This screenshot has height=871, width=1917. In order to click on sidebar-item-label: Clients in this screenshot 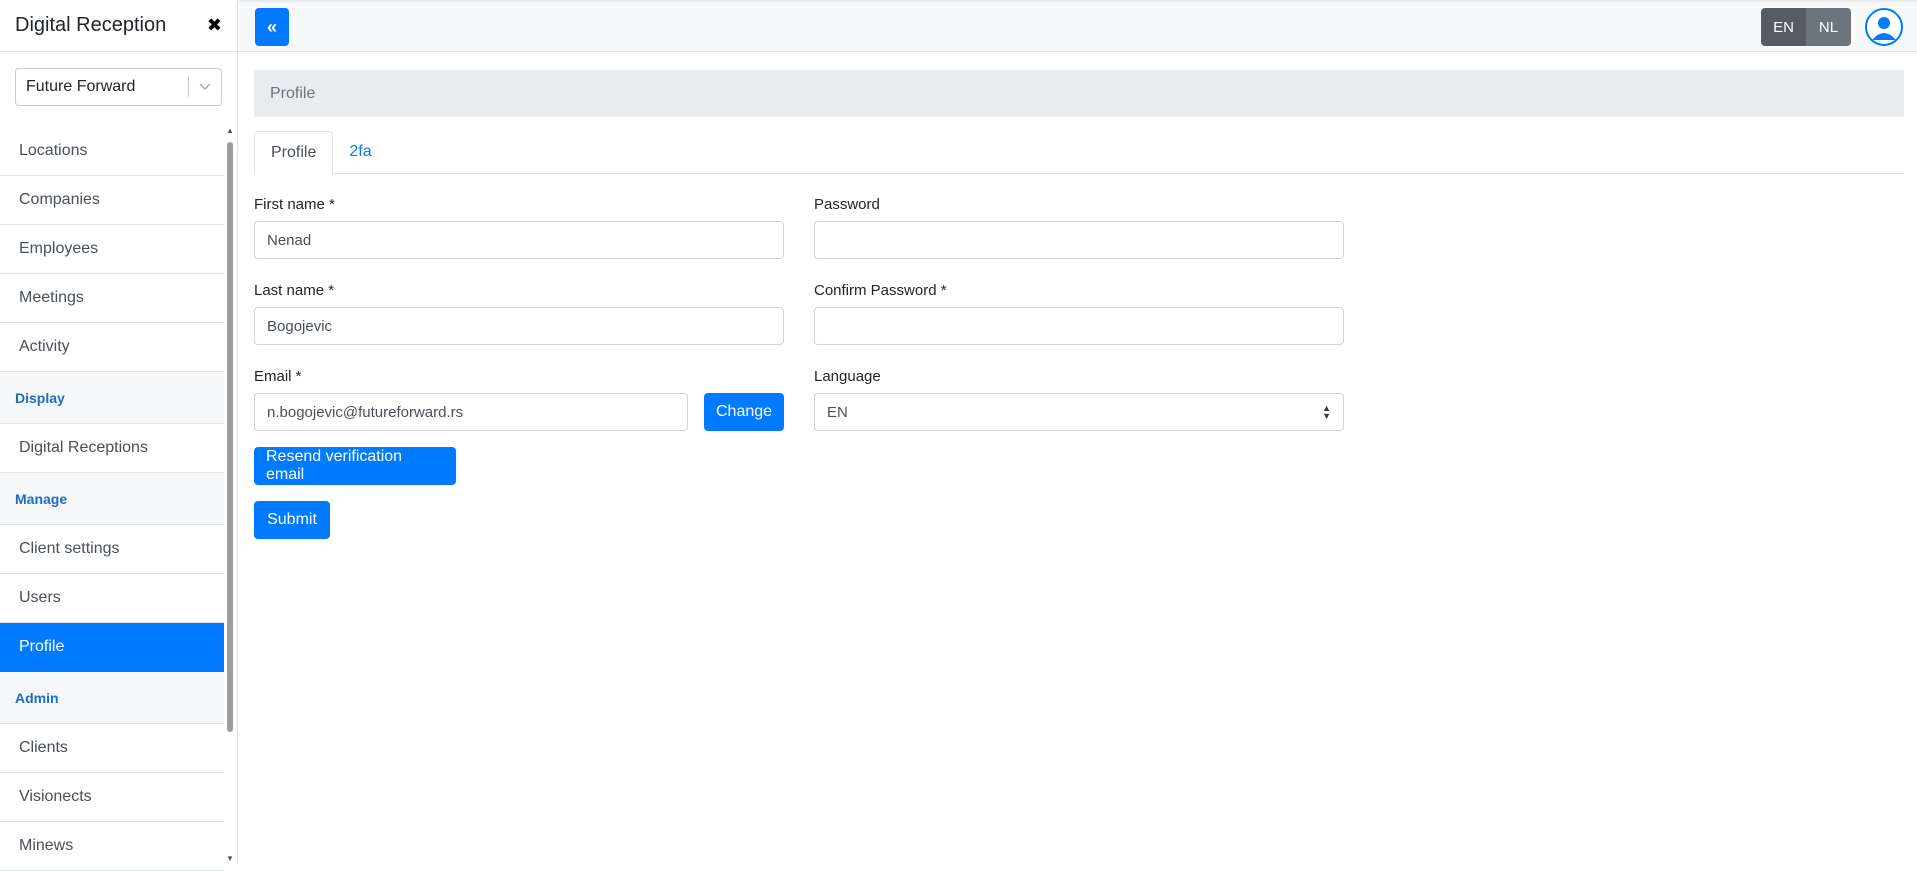, I will do `click(43, 747)`.